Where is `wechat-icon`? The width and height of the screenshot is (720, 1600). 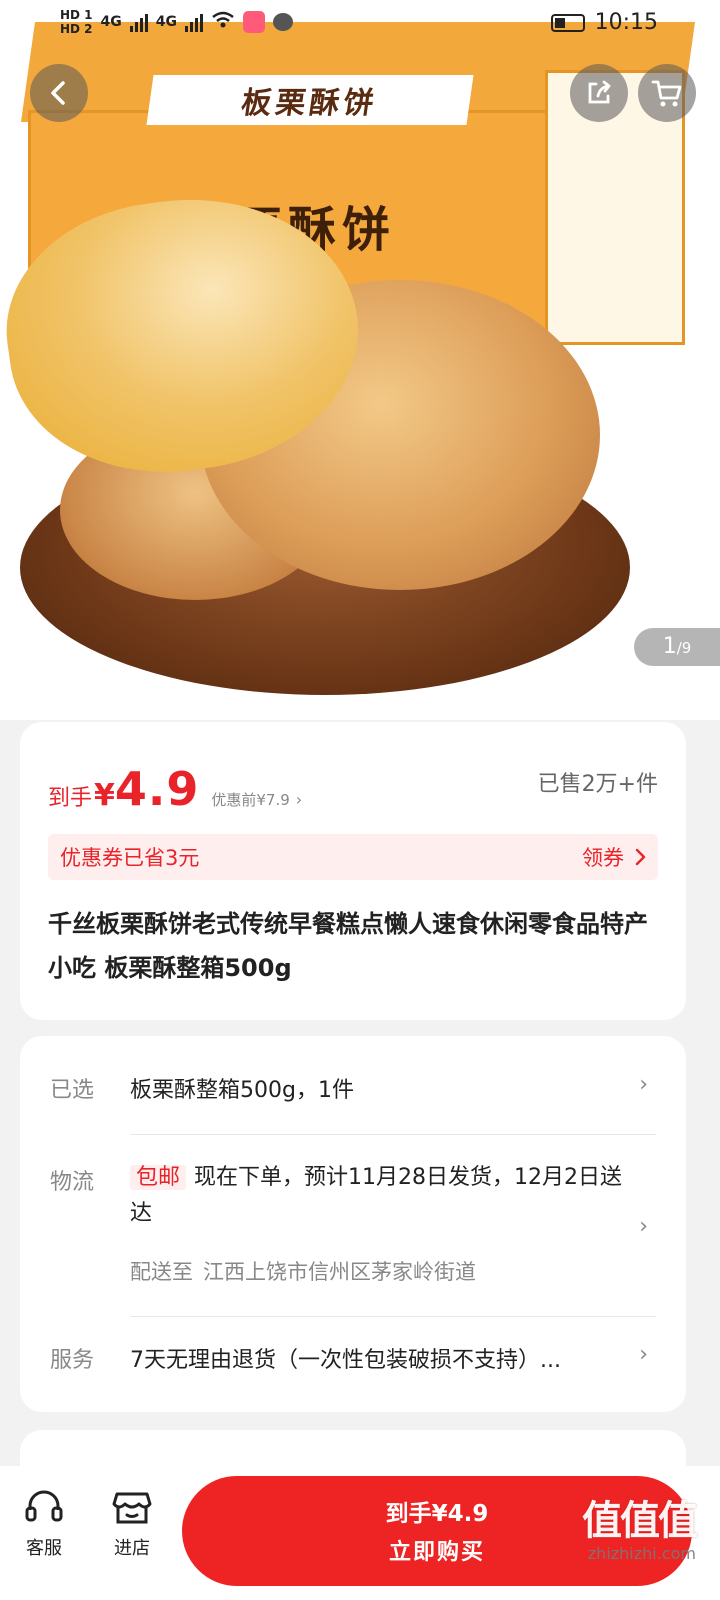 wechat-icon is located at coordinates (283, 22).